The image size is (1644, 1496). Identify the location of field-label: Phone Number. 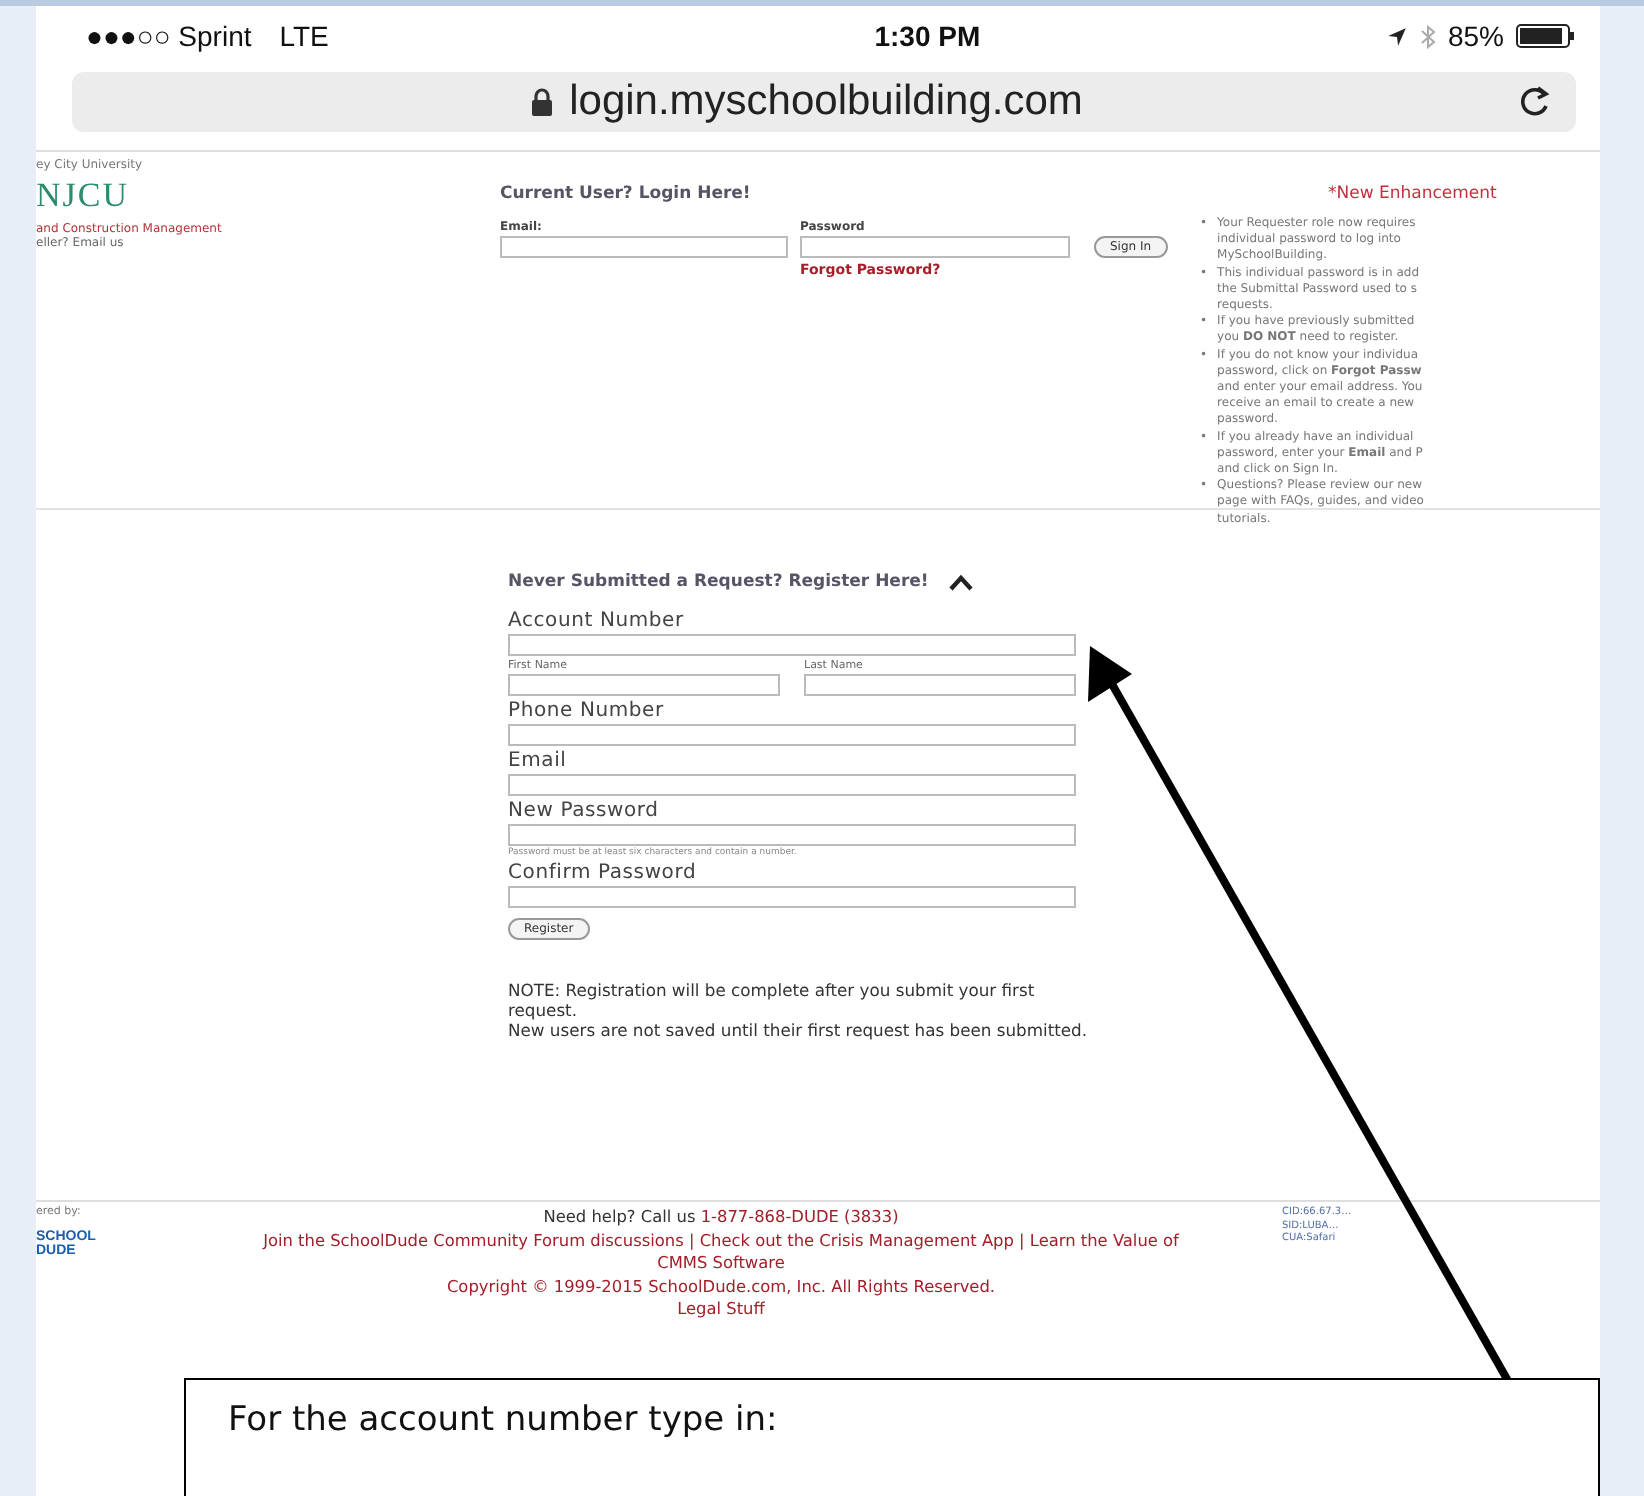
(587, 711).